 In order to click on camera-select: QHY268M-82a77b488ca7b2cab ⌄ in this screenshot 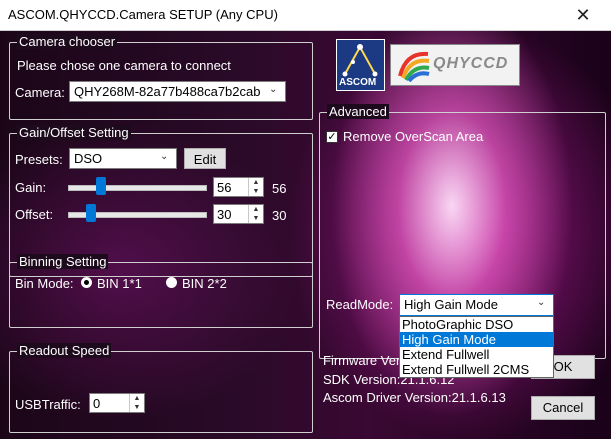, I will do `click(177, 91)`.